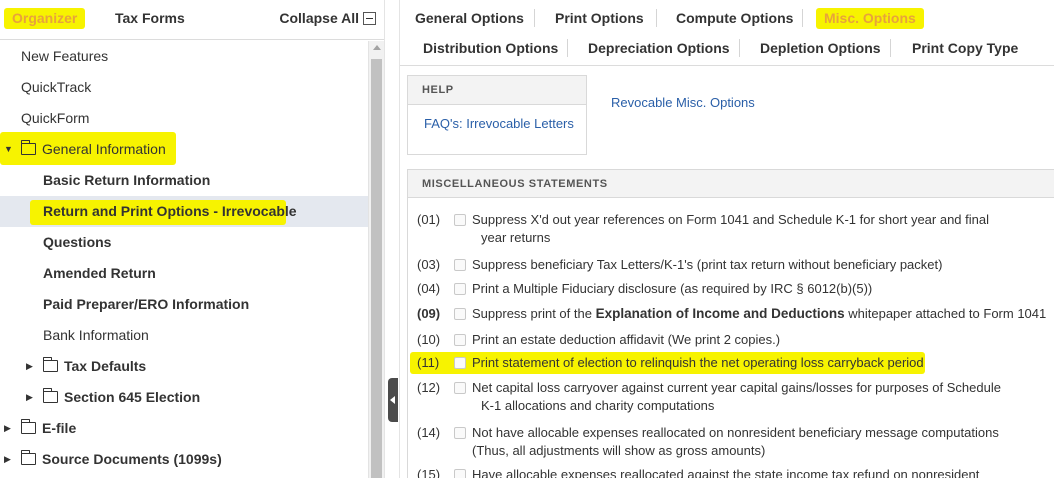  I want to click on tree-item-questions: Questions, so click(184, 242).